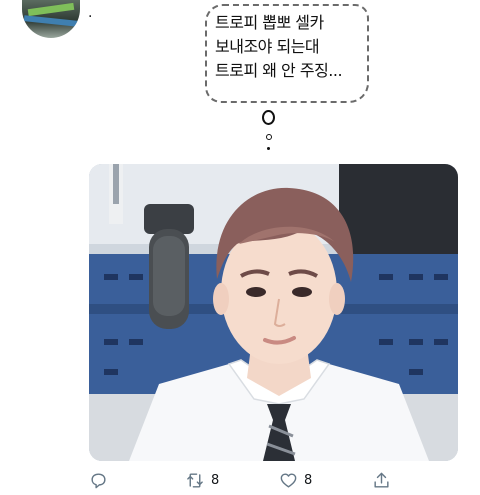 The width and height of the screenshot is (480, 495). I want to click on thought-line: 보내조야 되는대, so click(267, 46).